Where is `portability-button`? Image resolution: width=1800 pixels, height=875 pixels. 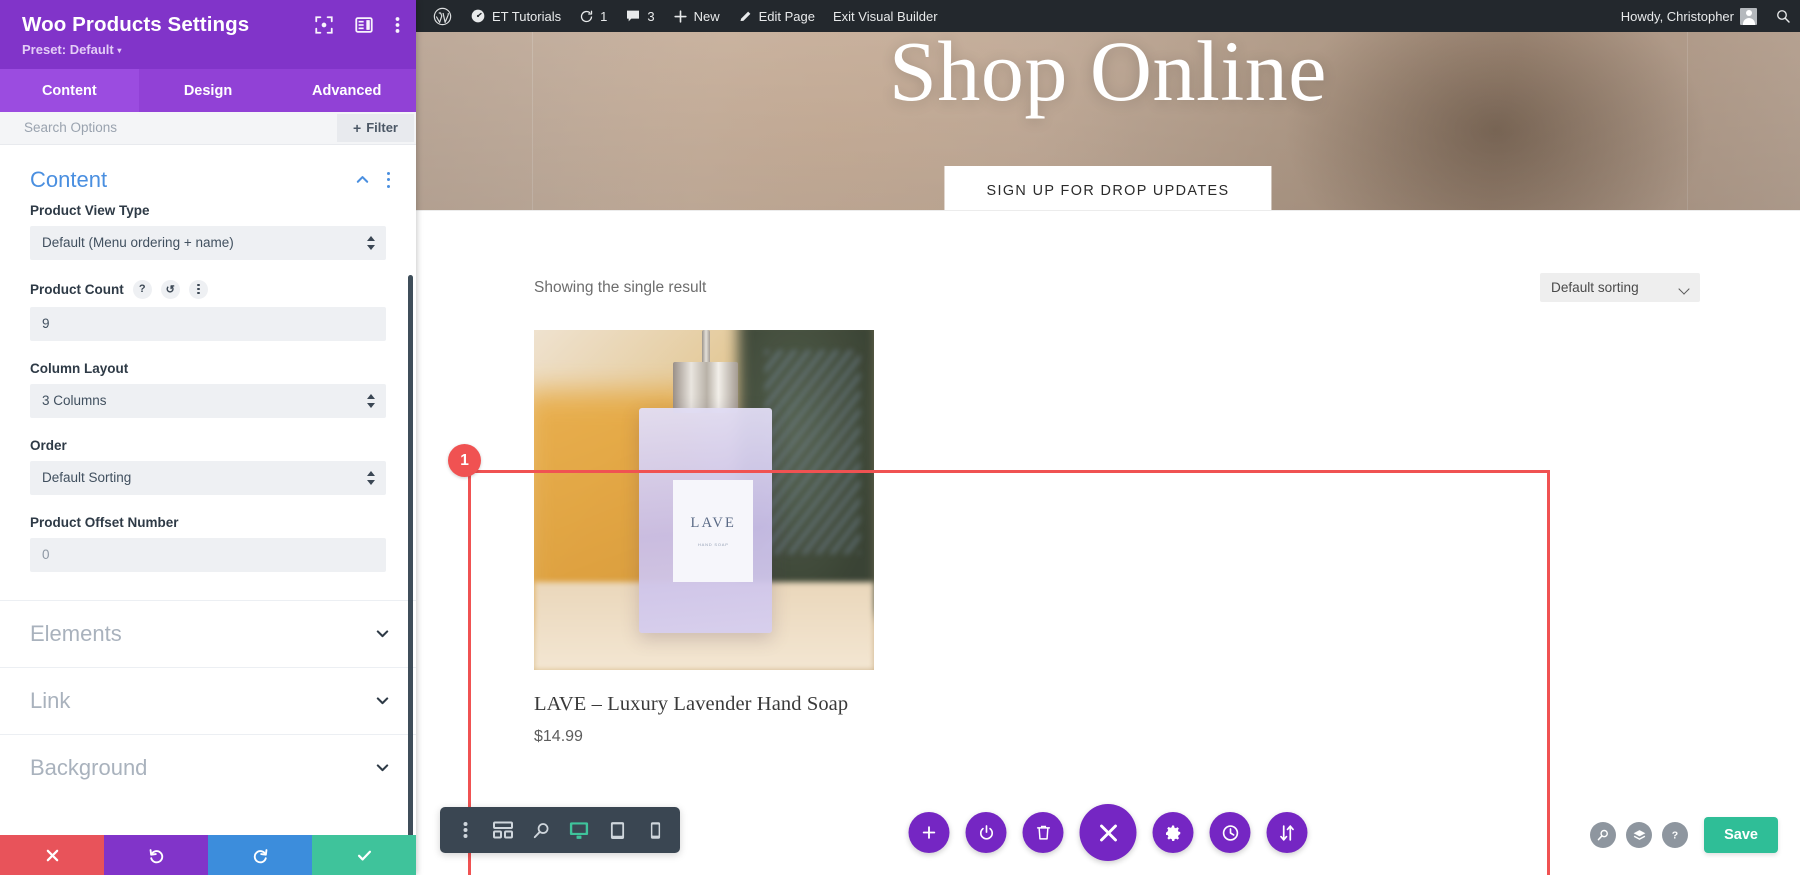 portability-button is located at coordinates (1287, 832).